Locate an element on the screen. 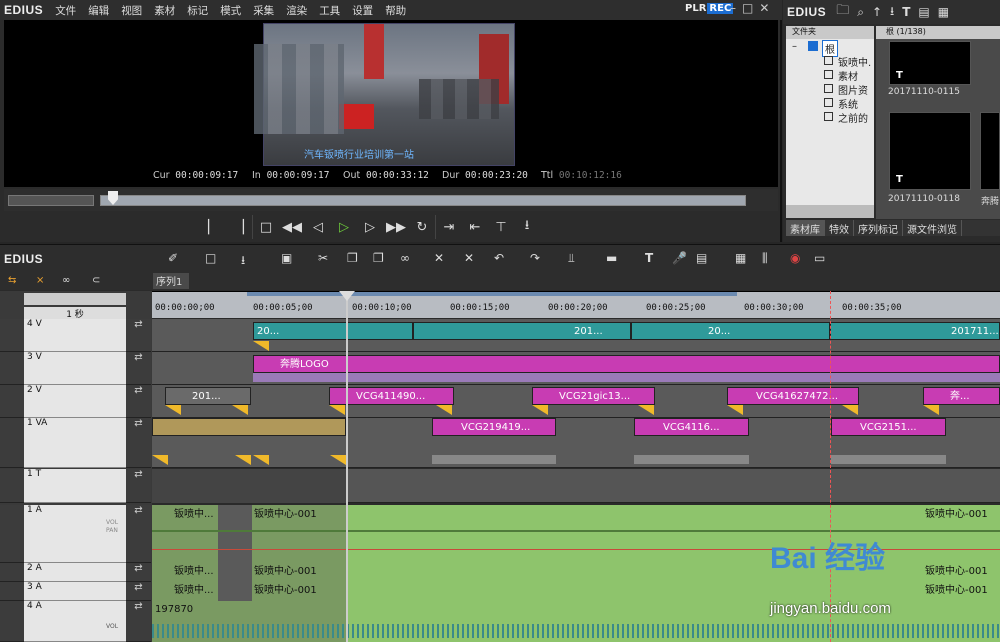 This screenshot has height=642, width=1000. track-header-1a: 1 A VOL PAN is located at coordinates (75, 534).